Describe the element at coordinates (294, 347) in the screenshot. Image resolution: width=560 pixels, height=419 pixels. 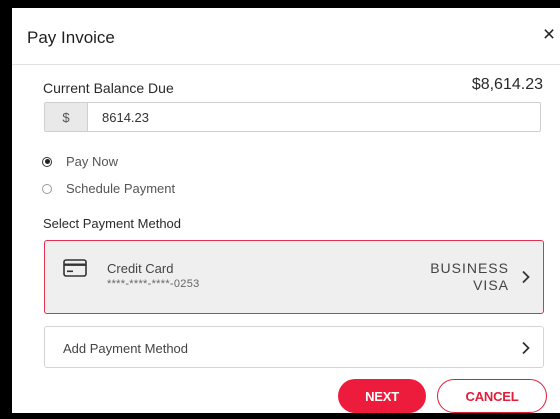
I see `add-payment-method-button: Add Payment Method` at that location.